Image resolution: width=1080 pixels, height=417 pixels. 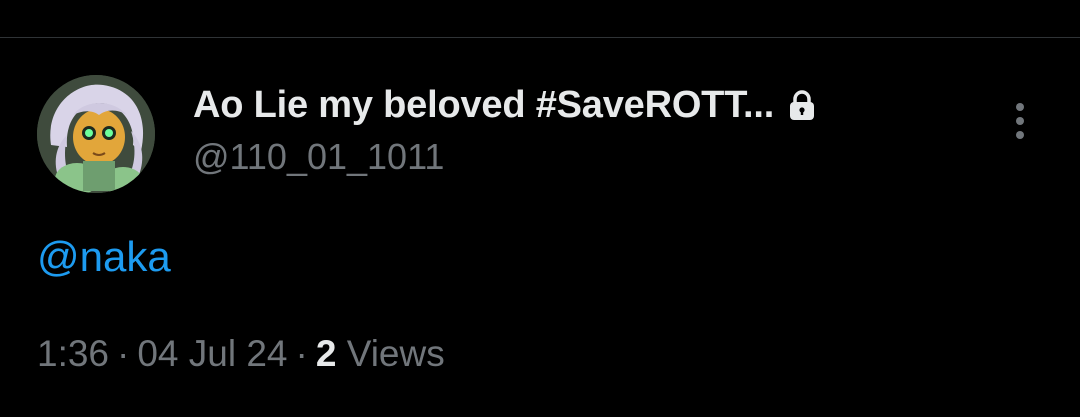 What do you see at coordinates (73, 353) in the screenshot?
I see `tweet-time: 1:36` at bounding box center [73, 353].